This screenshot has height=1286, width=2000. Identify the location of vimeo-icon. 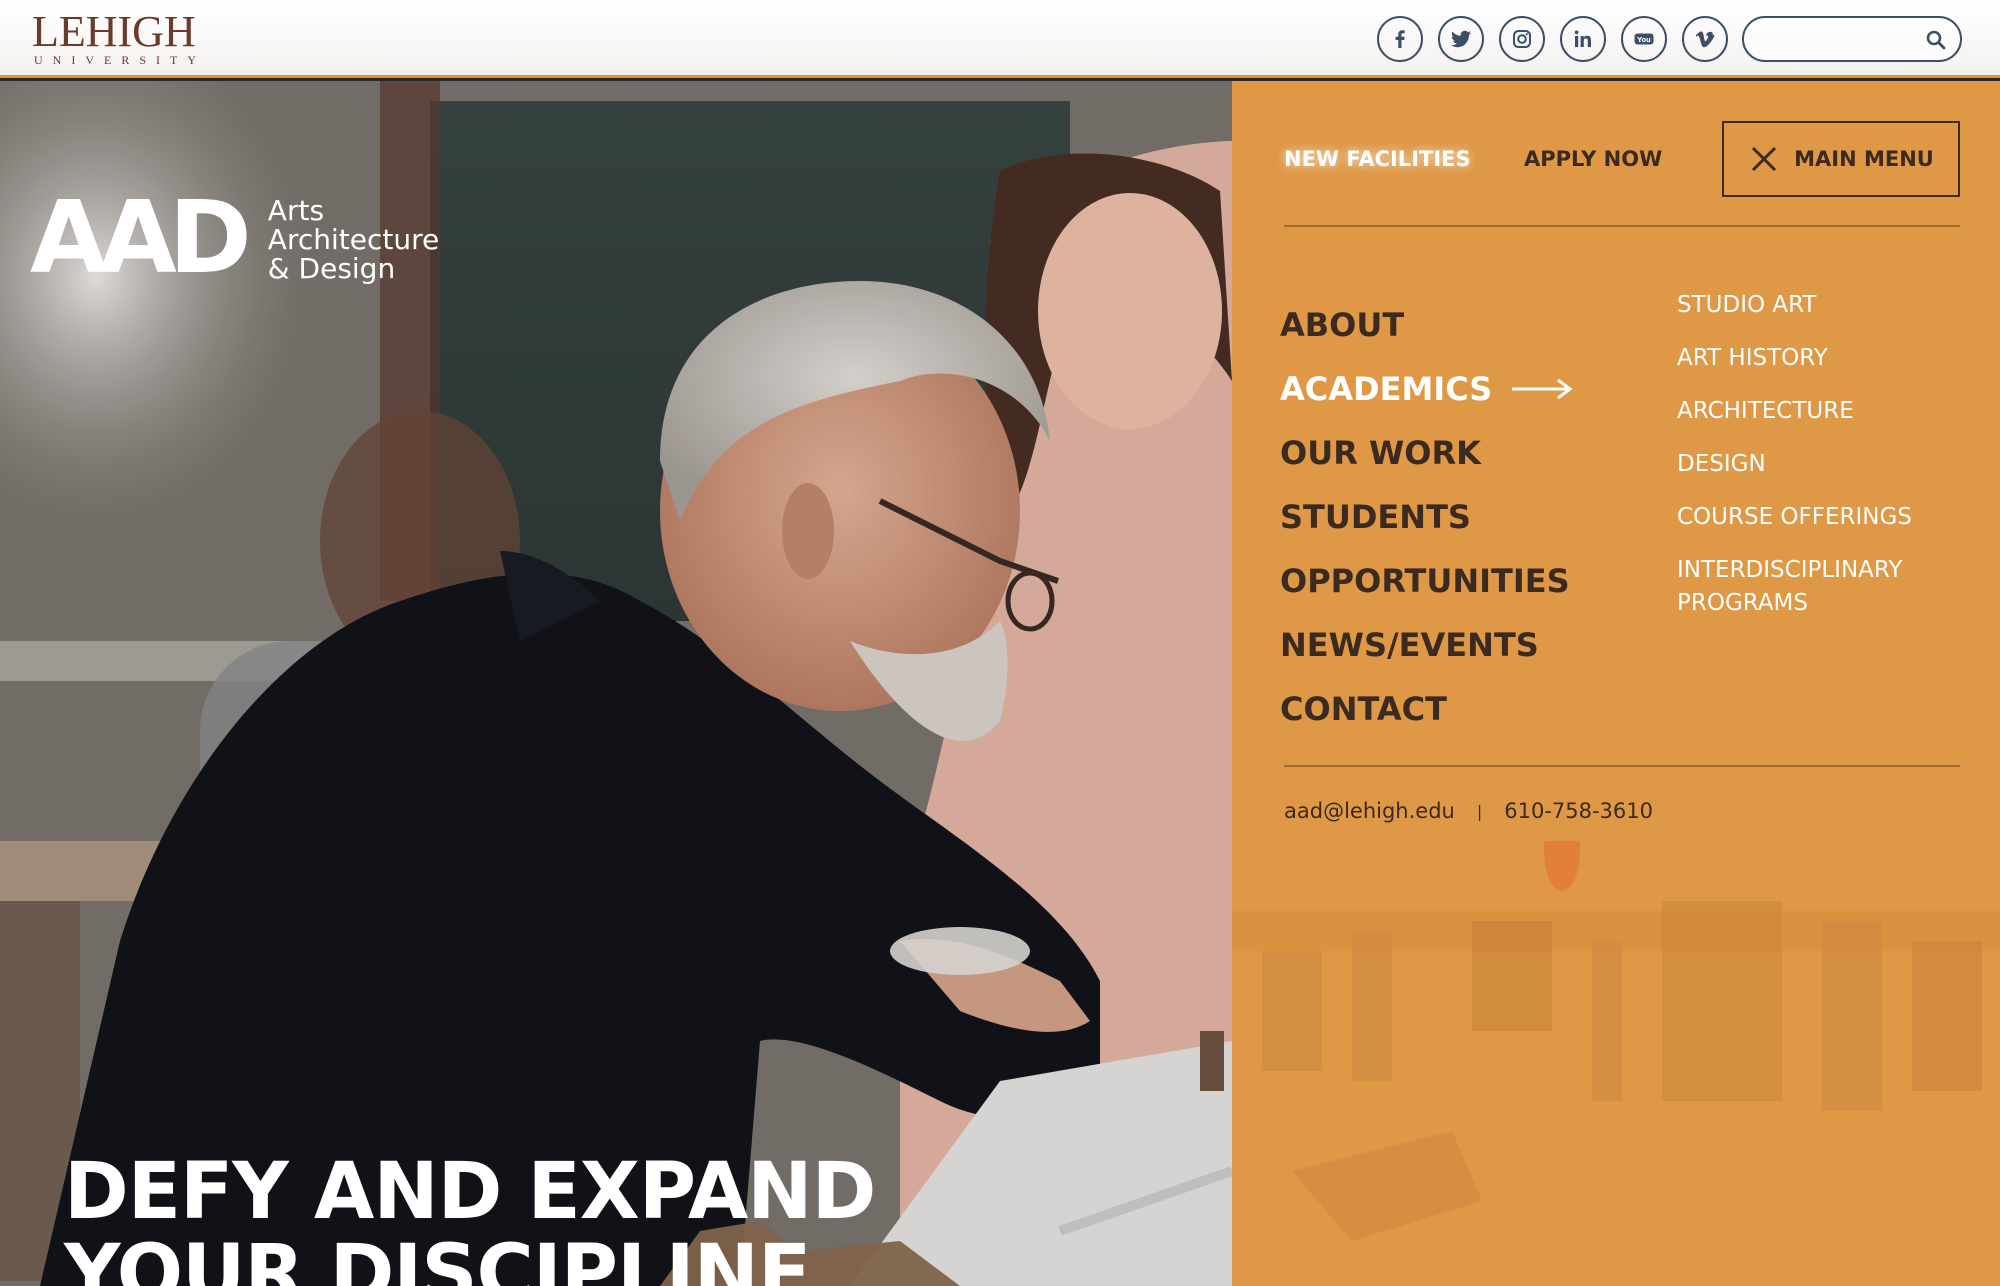
(1705, 39).